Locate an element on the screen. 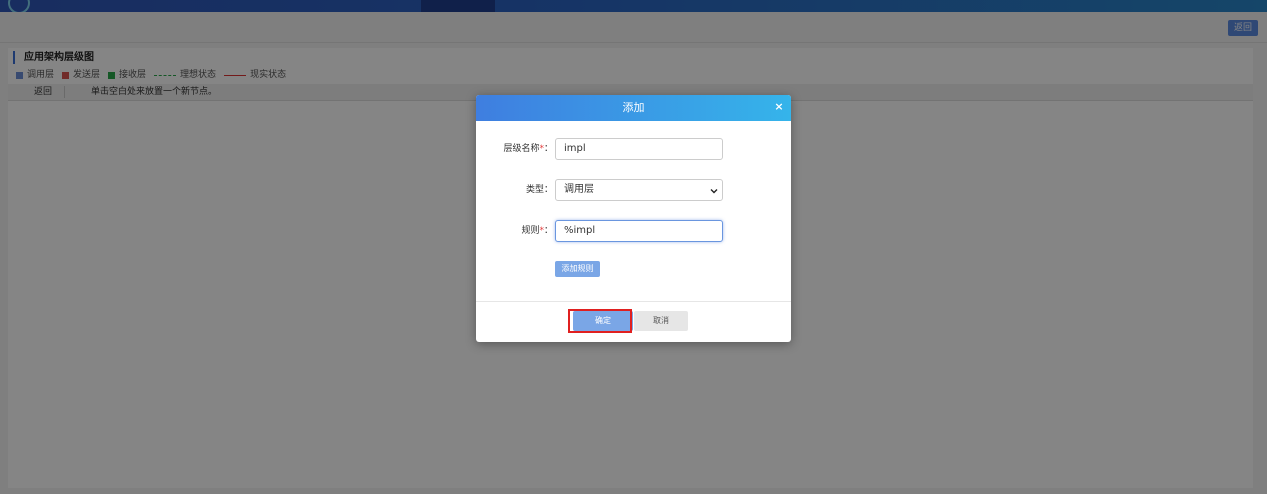  type-label: 类型： is located at coordinates (539, 190).